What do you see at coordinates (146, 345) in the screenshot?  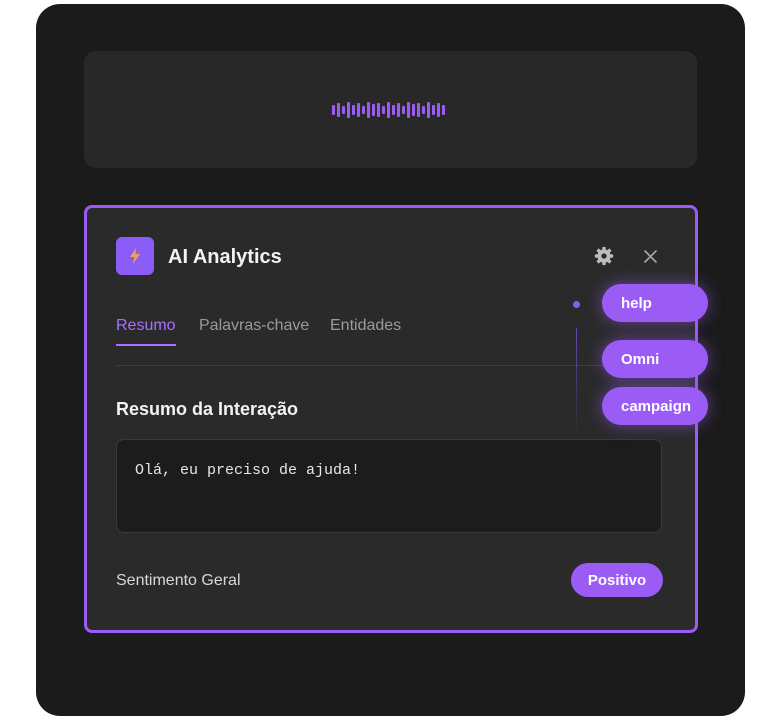 I see `active-tab-indicator` at bounding box center [146, 345].